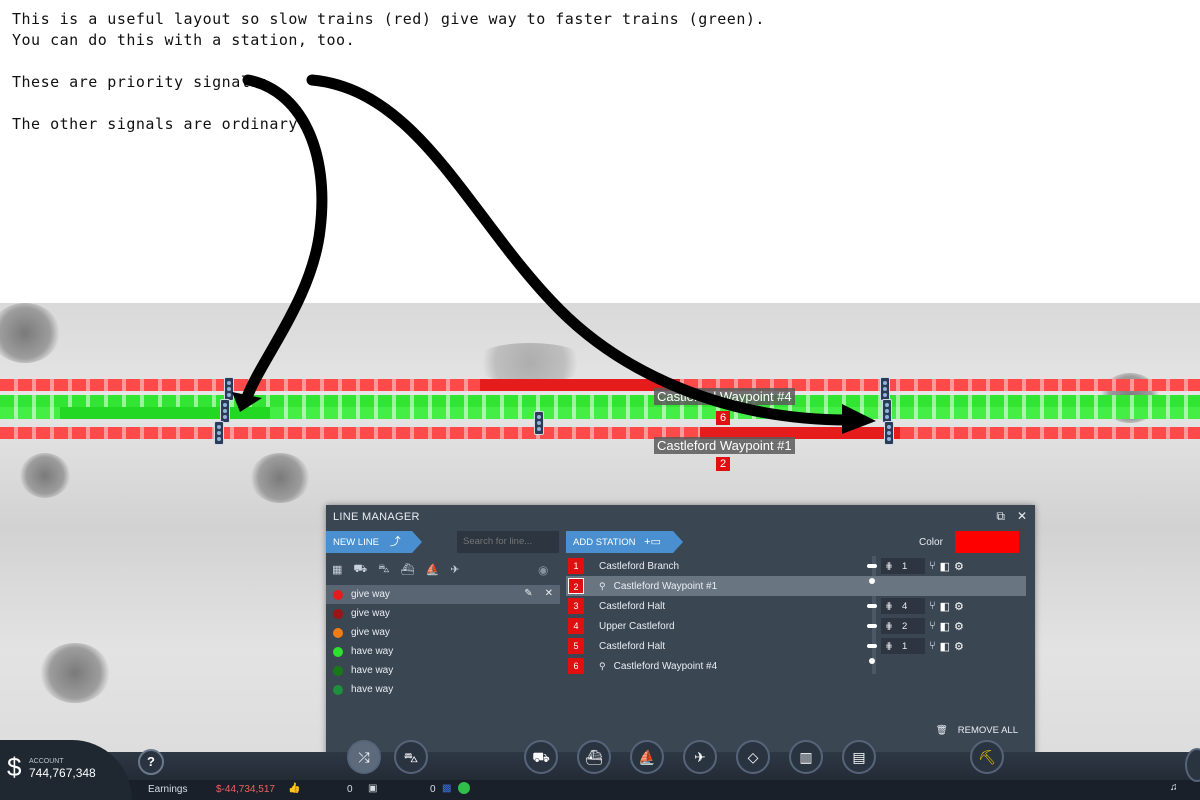  Describe the element at coordinates (360, 570) in the screenshot. I see `filter-road-icon: ⛟` at that location.